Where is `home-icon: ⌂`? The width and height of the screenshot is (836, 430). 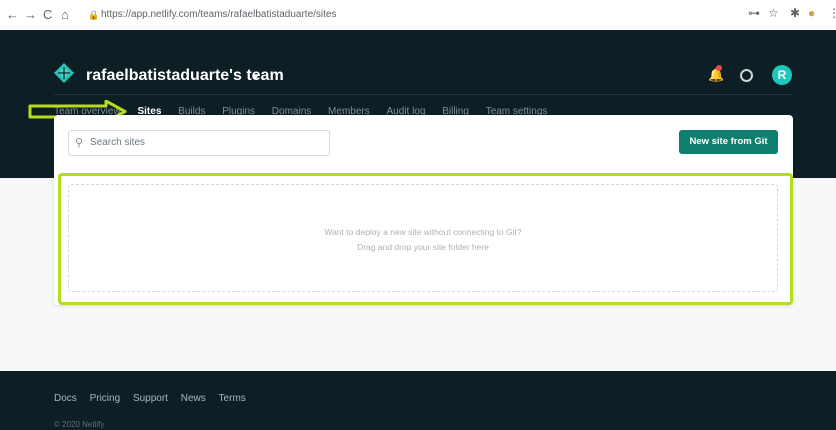 home-icon: ⌂ is located at coordinates (65, 14).